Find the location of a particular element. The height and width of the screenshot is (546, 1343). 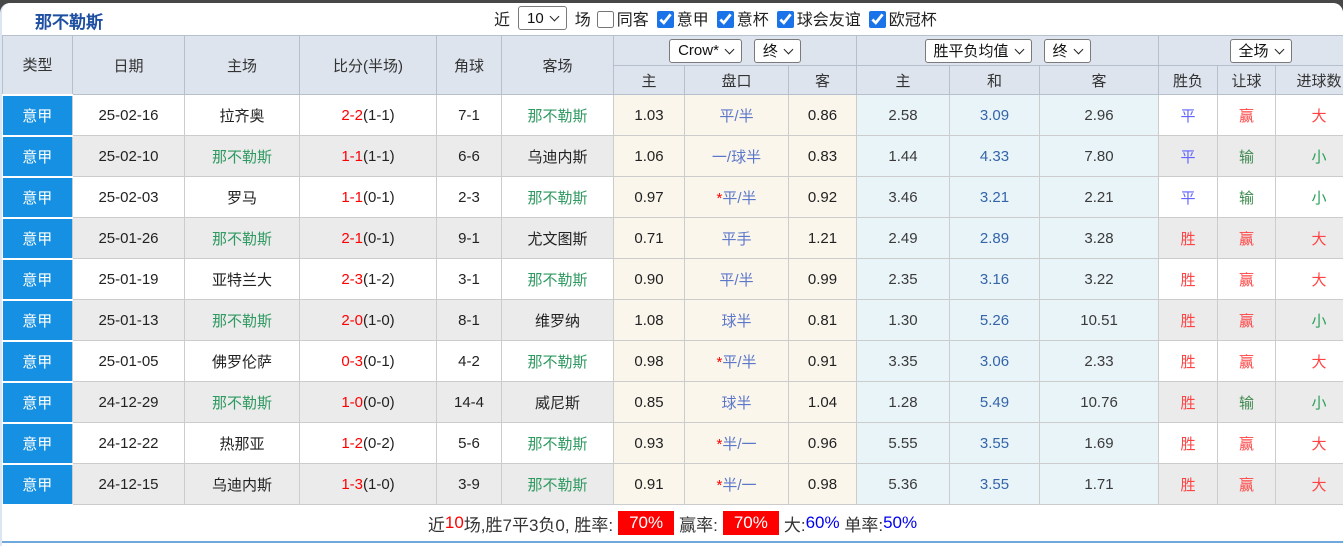

score-cell: 2-3(1-2) is located at coordinates (368, 279).